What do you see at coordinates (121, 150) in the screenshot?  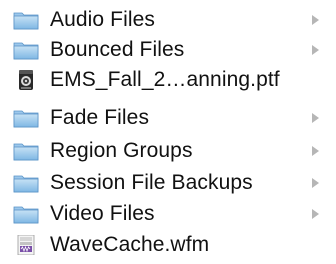 I see `item-label: Region Groups` at bounding box center [121, 150].